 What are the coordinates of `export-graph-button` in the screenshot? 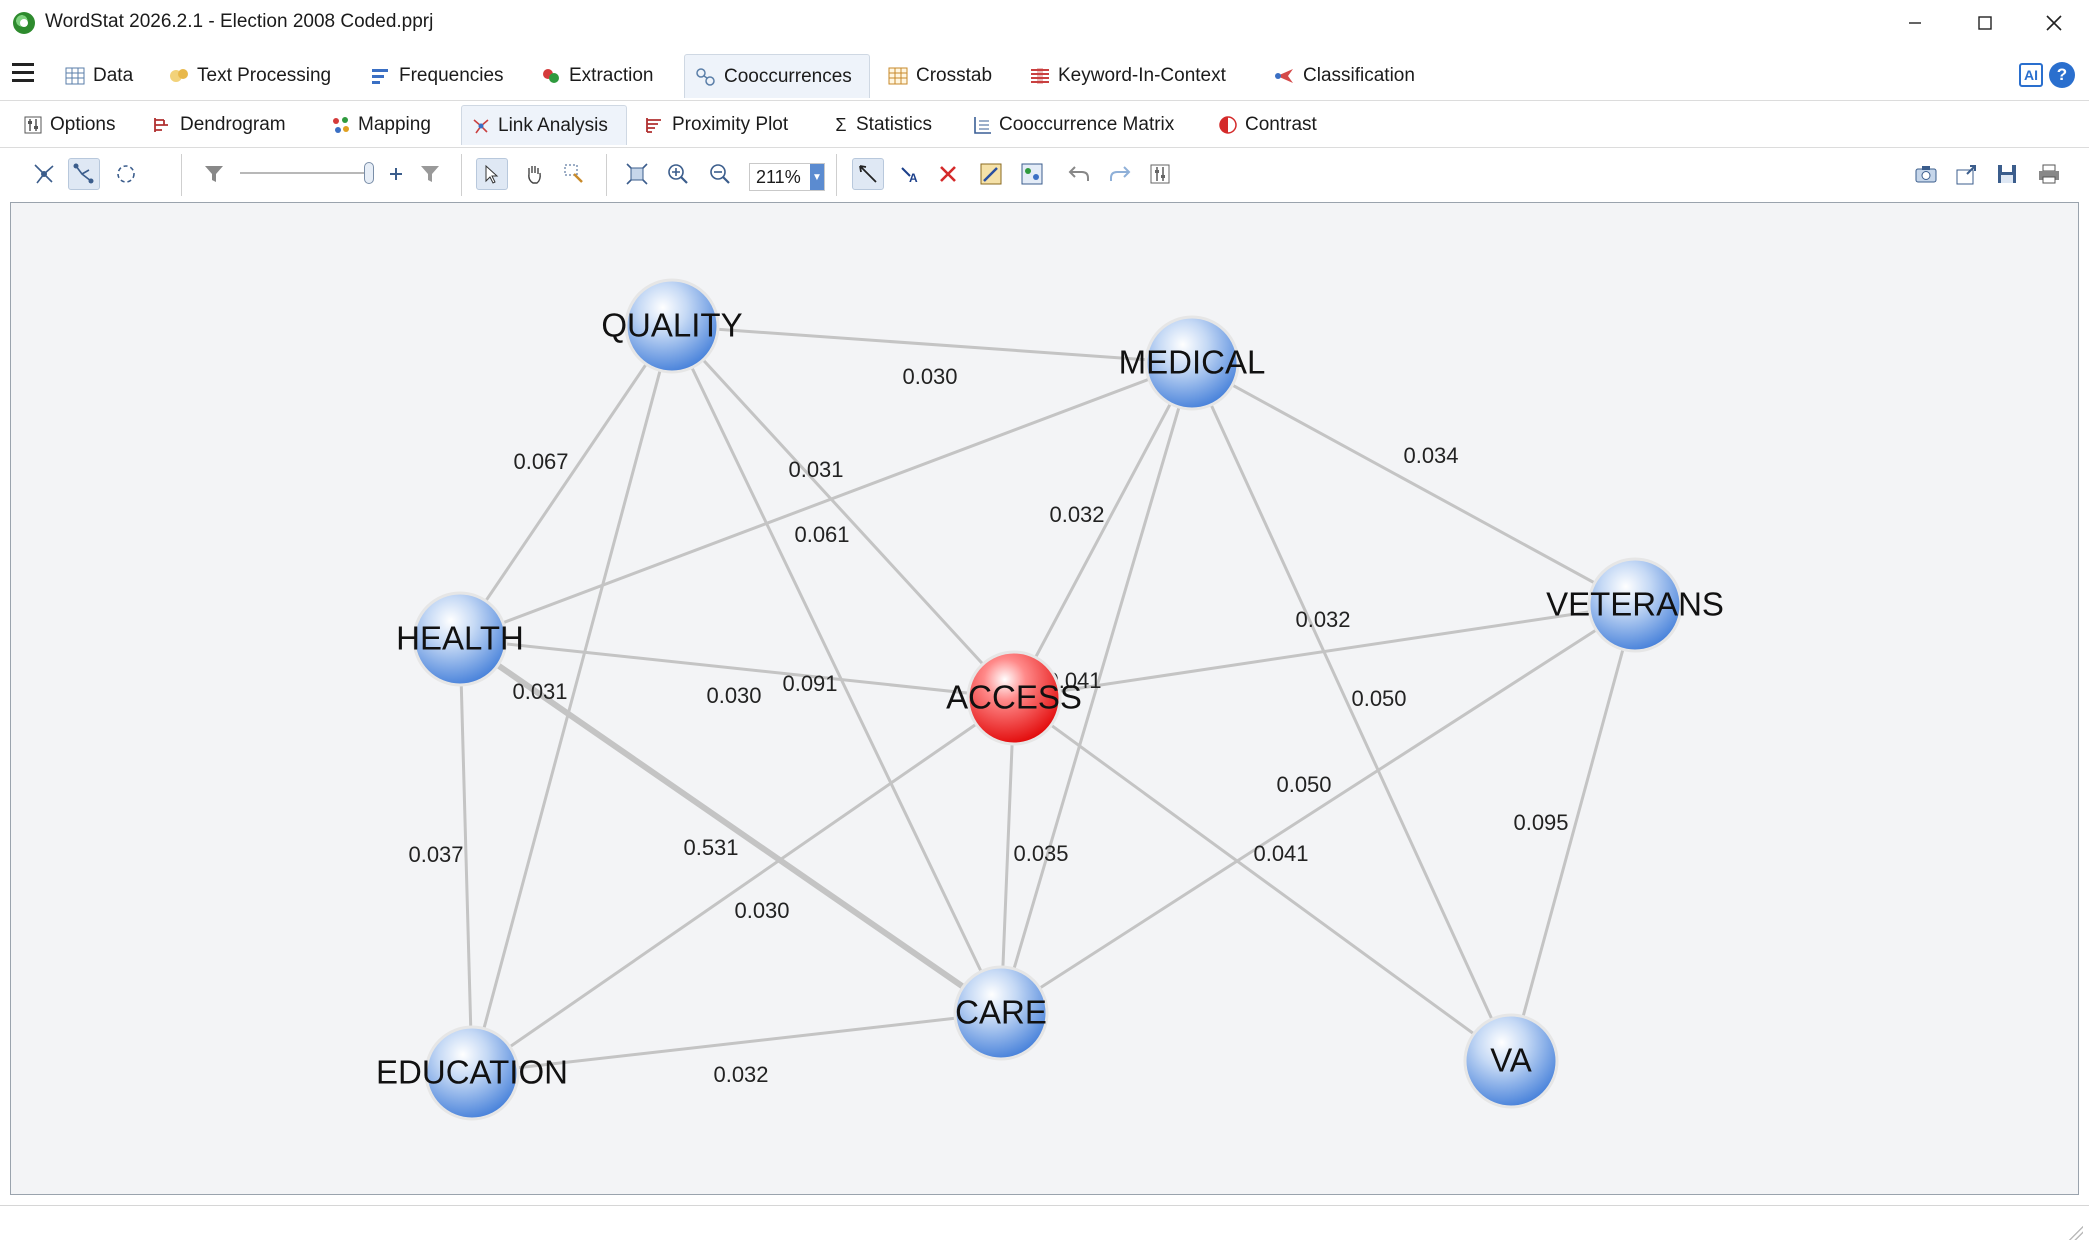 It's located at (1032, 174).